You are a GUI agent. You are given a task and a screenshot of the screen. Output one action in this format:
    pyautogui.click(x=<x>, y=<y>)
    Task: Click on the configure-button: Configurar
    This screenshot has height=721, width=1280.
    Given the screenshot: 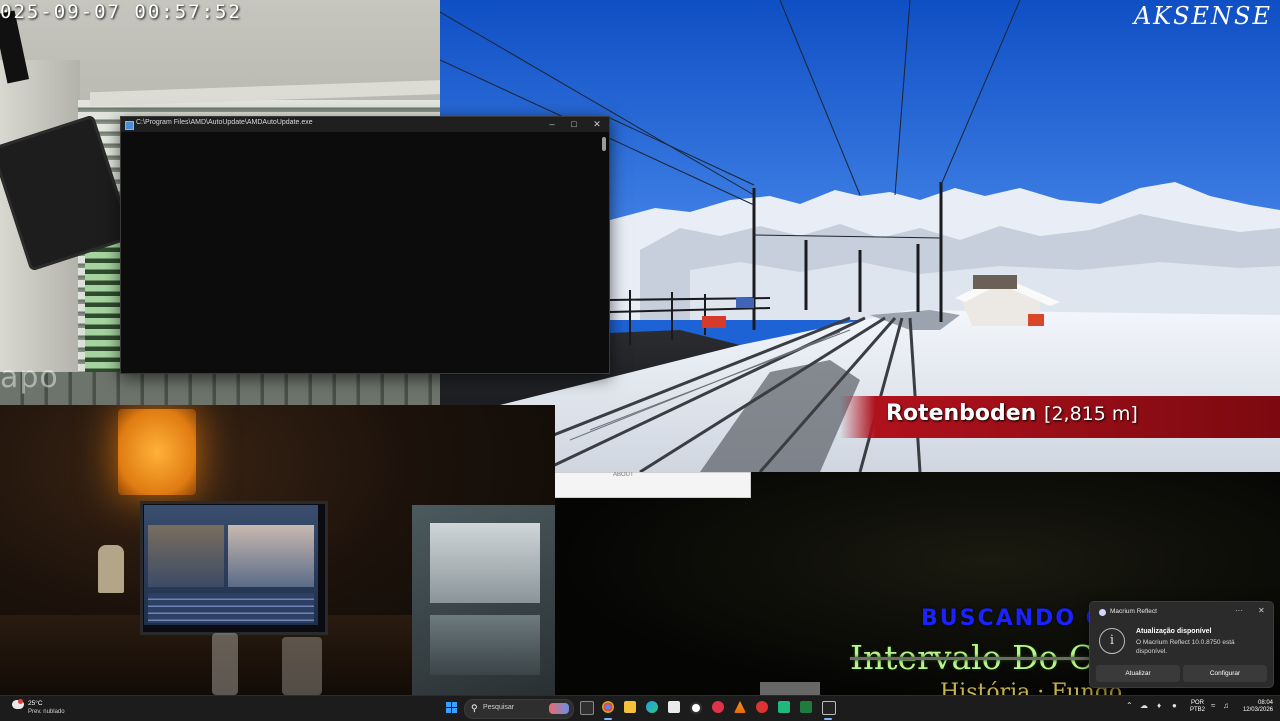 What is the action you would take?
    pyautogui.click(x=1225, y=673)
    